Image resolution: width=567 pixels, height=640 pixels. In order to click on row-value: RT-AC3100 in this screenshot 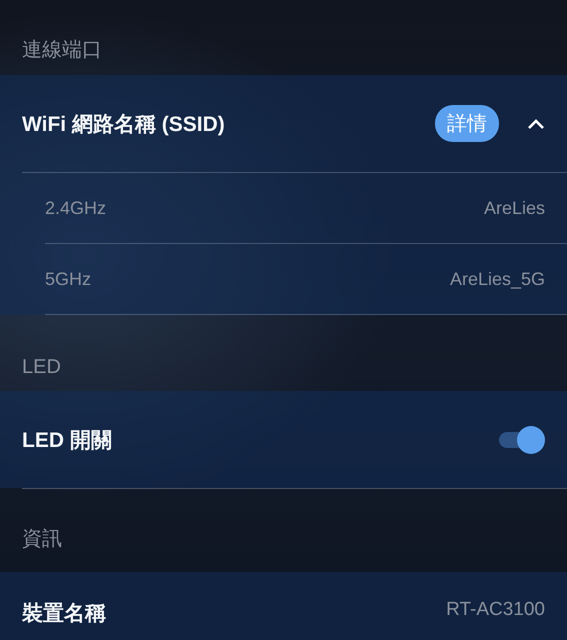, I will do `click(495, 610)`.